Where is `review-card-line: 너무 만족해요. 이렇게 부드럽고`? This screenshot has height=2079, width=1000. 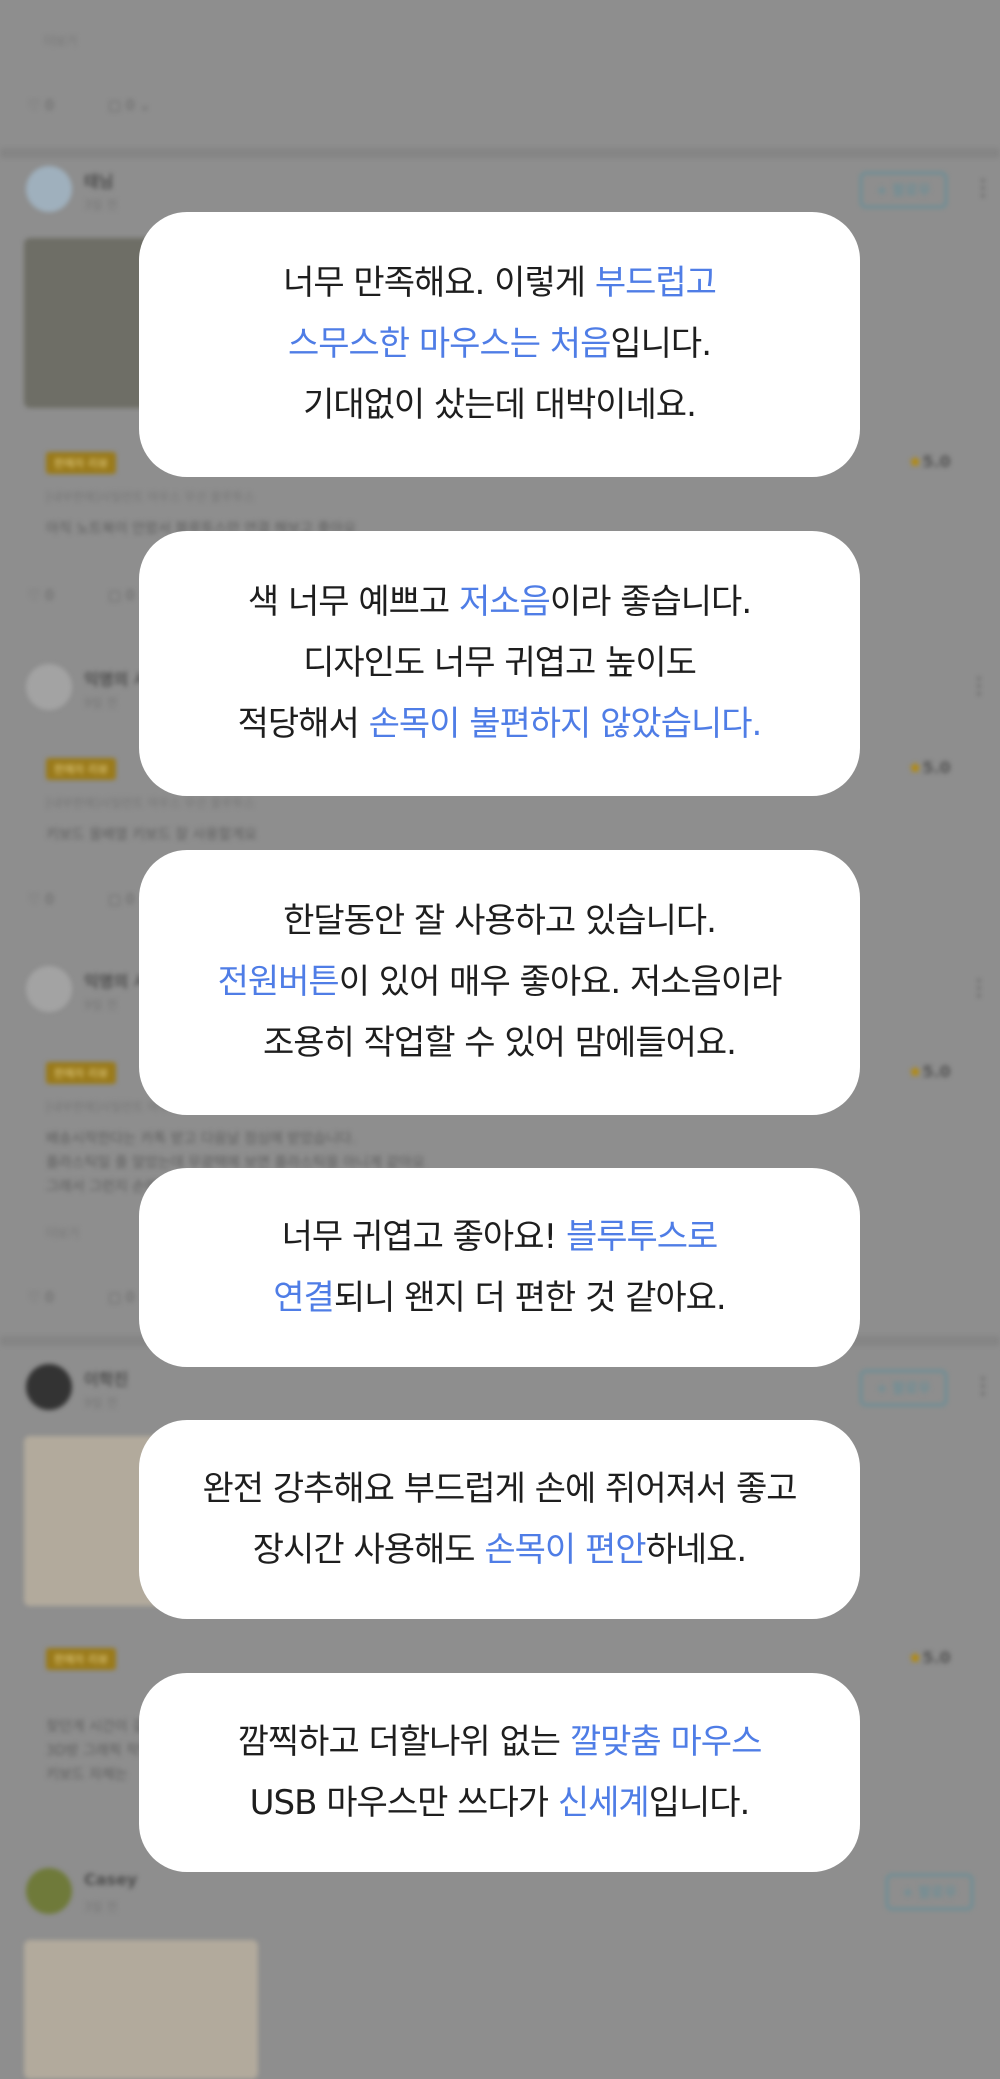 review-card-line: 너무 만족해요. 이렇게 부드럽고 is located at coordinates (500, 283).